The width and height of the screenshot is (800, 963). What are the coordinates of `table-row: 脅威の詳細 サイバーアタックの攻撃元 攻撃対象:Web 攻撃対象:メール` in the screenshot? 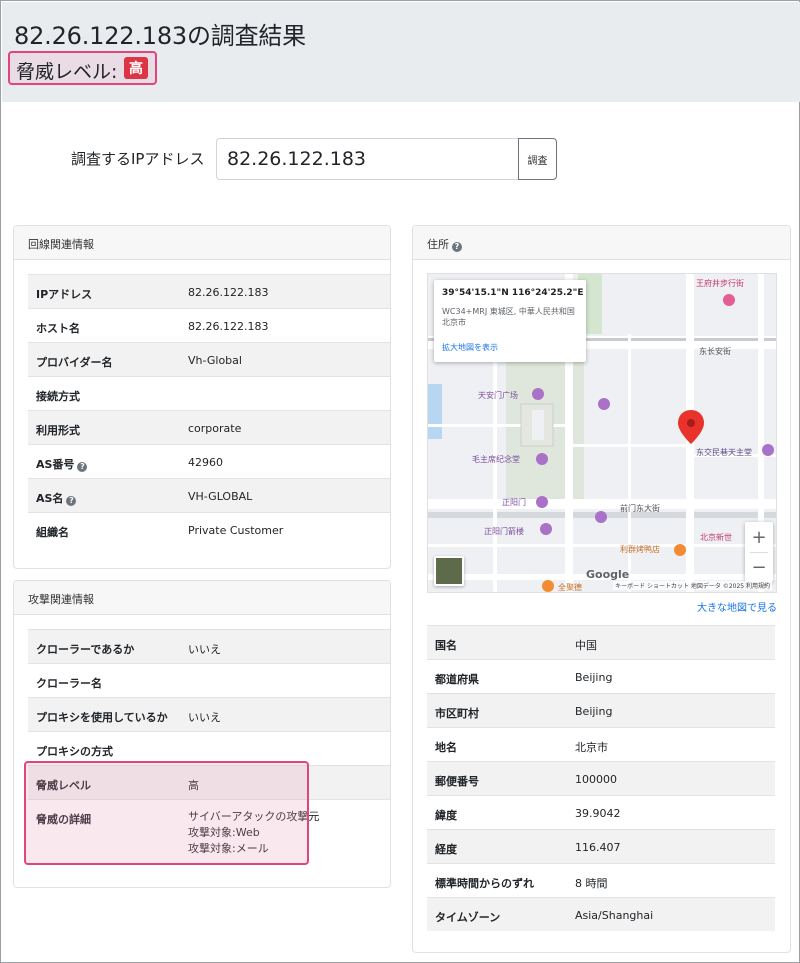 It's located at (209, 831).